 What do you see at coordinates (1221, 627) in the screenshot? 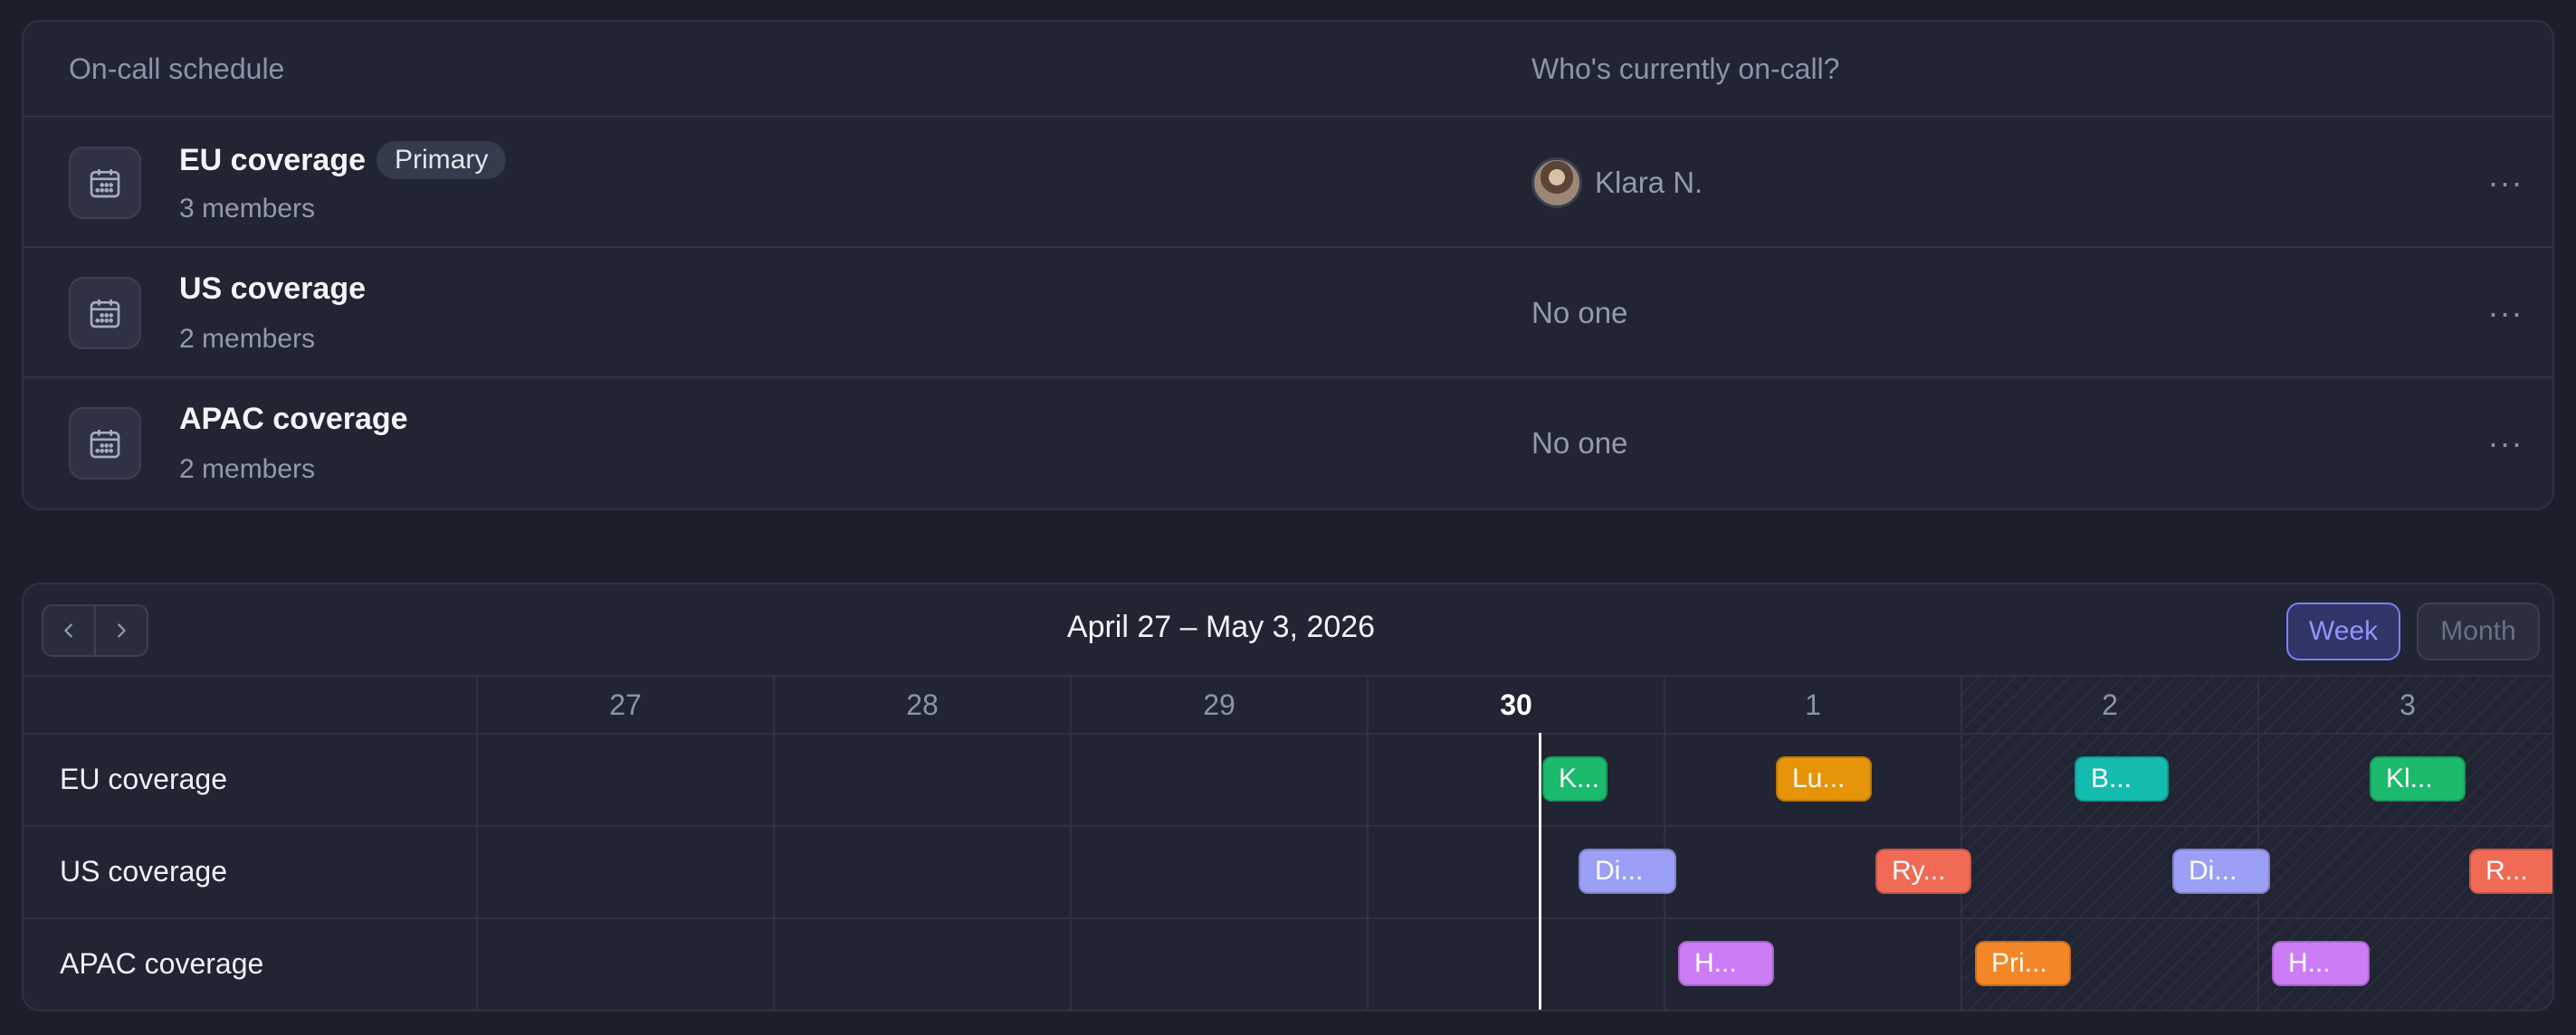
I see `date-range-title: April 27 – May 3, 2026` at bounding box center [1221, 627].